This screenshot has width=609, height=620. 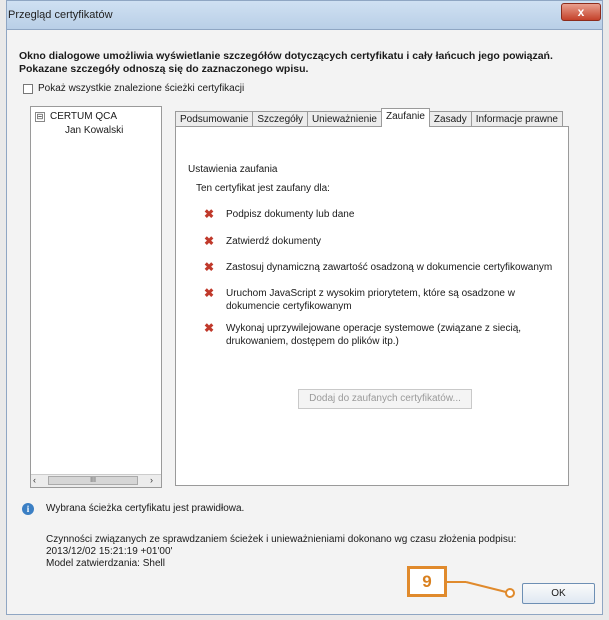 What do you see at coordinates (280, 119) in the screenshot?
I see `tab-szczegoly: Szczegóły` at bounding box center [280, 119].